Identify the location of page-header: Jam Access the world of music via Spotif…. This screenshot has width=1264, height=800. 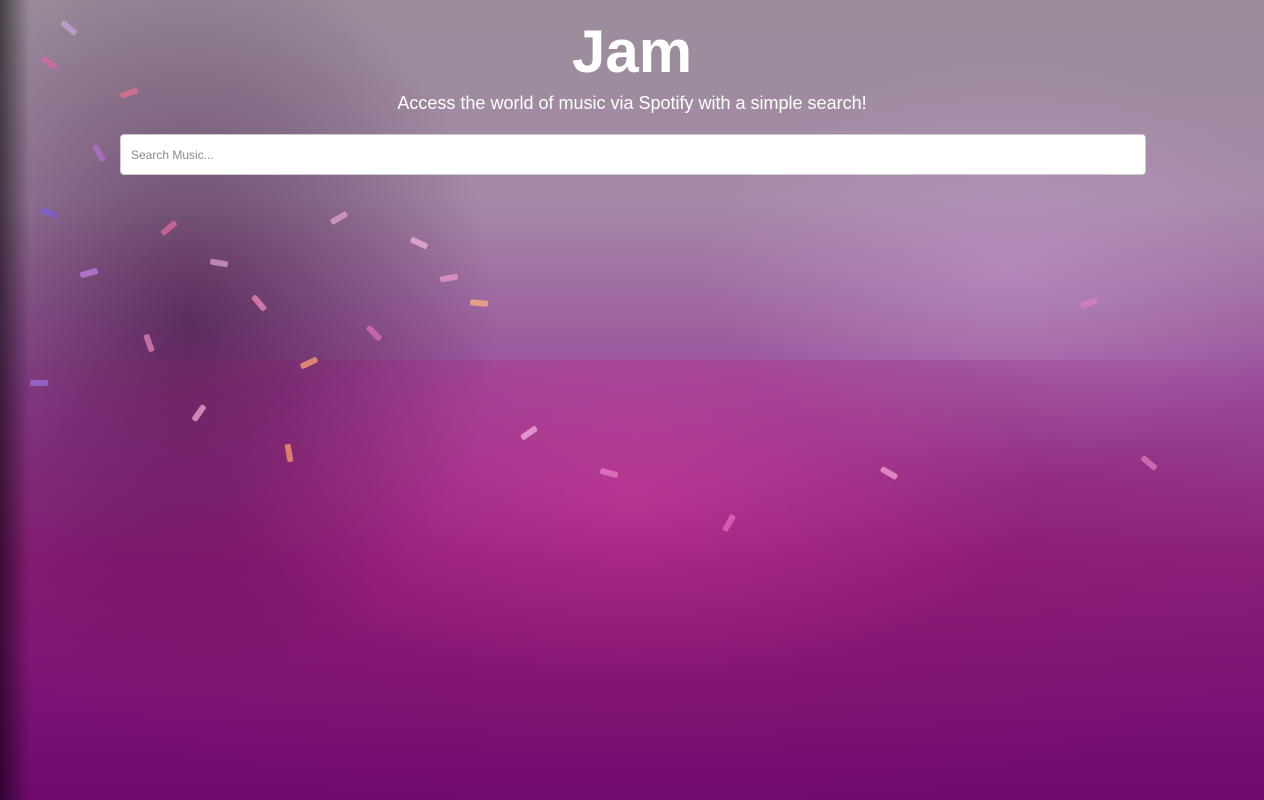
(632, 66).